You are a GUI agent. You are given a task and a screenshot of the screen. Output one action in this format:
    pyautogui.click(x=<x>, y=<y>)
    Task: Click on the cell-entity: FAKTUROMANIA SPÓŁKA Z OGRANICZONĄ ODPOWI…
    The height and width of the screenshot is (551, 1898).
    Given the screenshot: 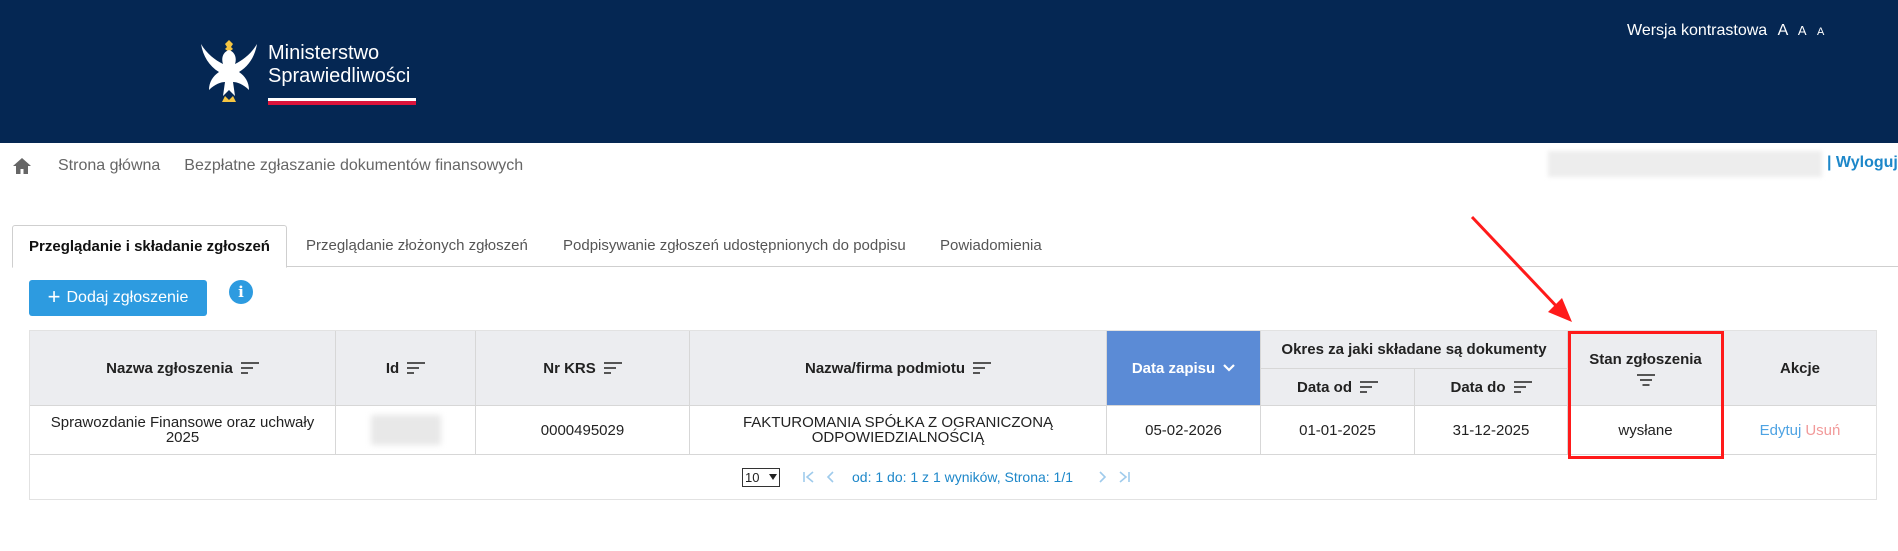 What is the action you would take?
    pyautogui.click(x=898, y=430)
    